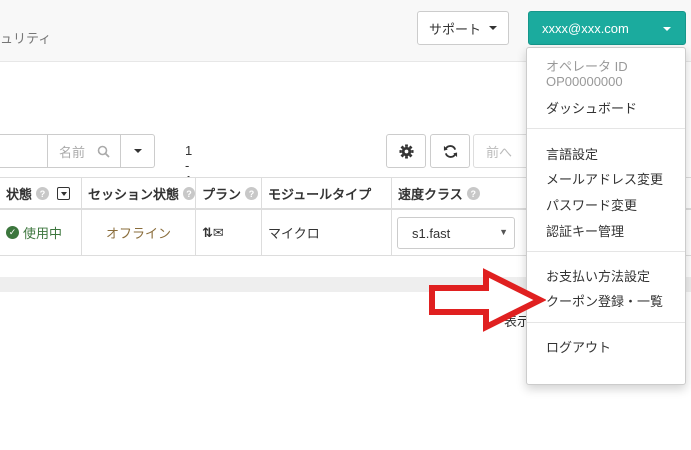 This screenshot has height=450, width=691. What do you see at coordinates (326, 232) in the screenshot?
I see `module-type-cell: マイクロ` at bounding box center [326, 232].